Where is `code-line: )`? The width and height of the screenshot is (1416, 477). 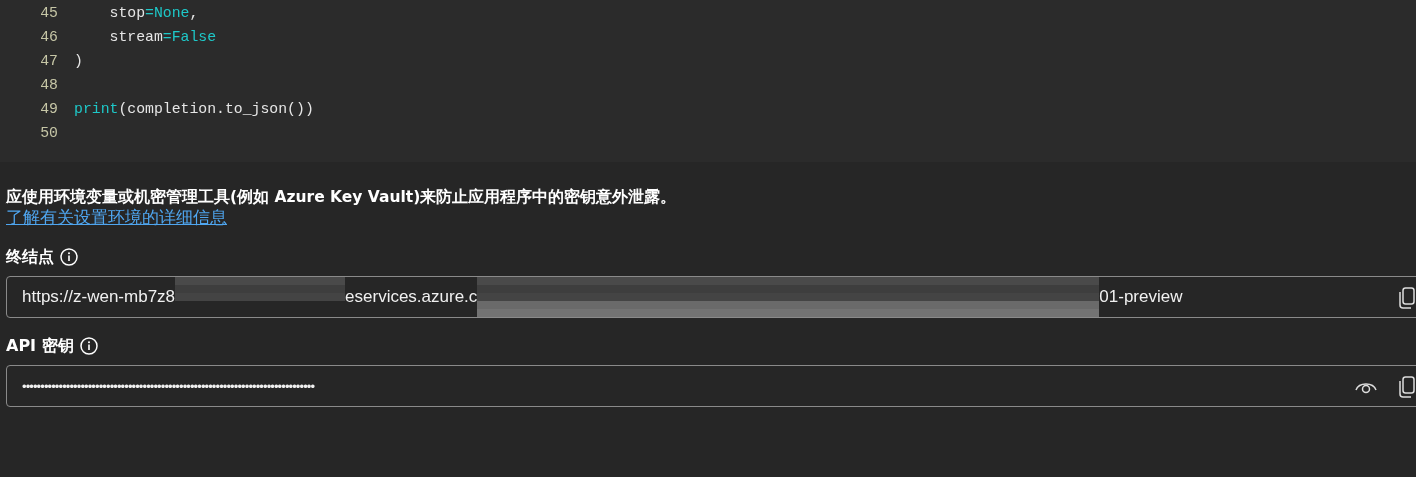 code-line: ) is located at coordinates (78, 61).